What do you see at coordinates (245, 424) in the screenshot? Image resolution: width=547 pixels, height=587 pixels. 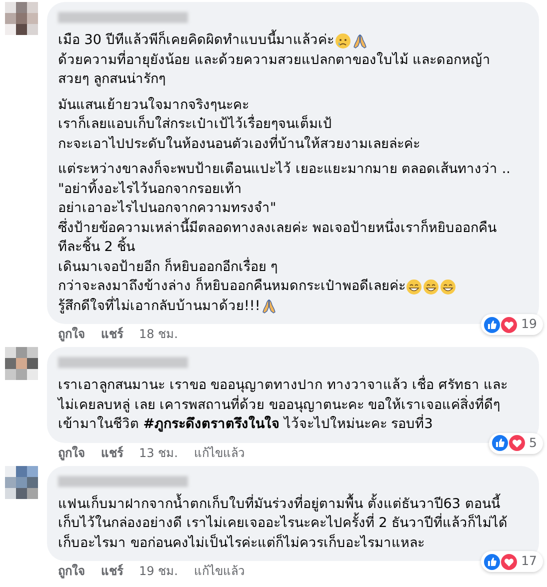 I see `comment-text: เข้ามาในชีวิต #ภูกระดึงตราตรึงในใจ ไว้จะไปใหม่นะคะ รอบที่3` at bounding box center [245, 424].